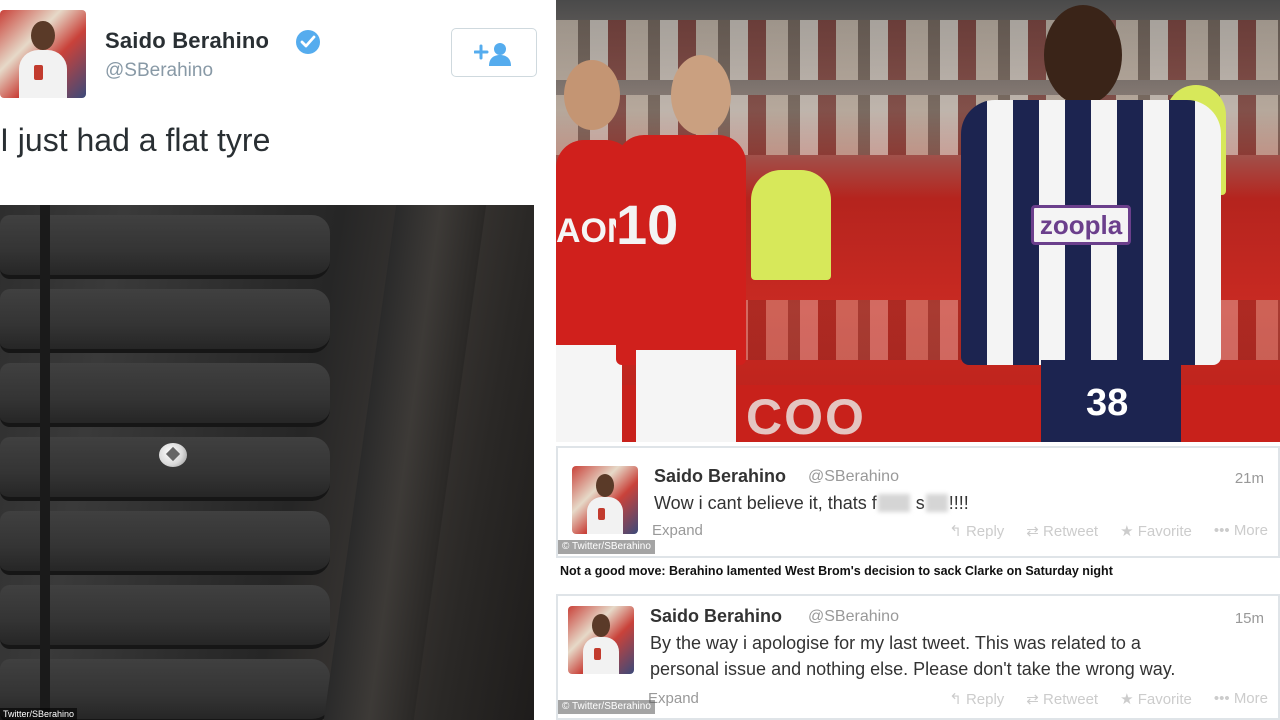 This screenshot has height=720, width=1280. I want to click on wba-shirt-number: 38, so click(1107, 403).